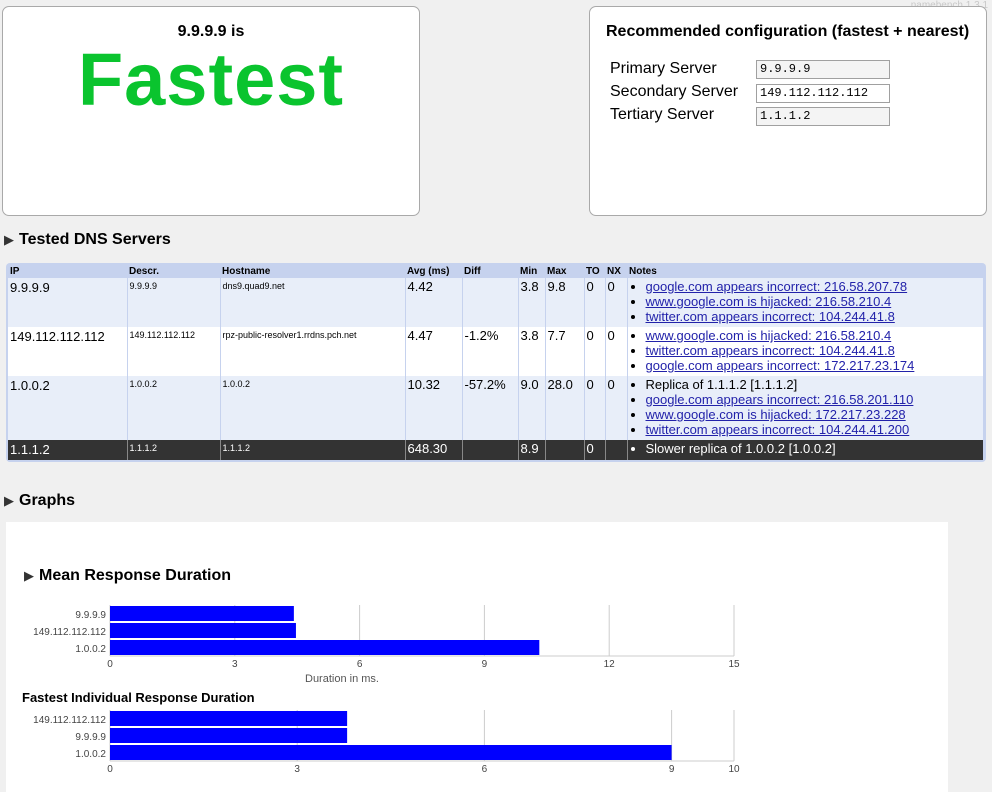  I want to click on max-cell: 28.0, so click(564, 408).